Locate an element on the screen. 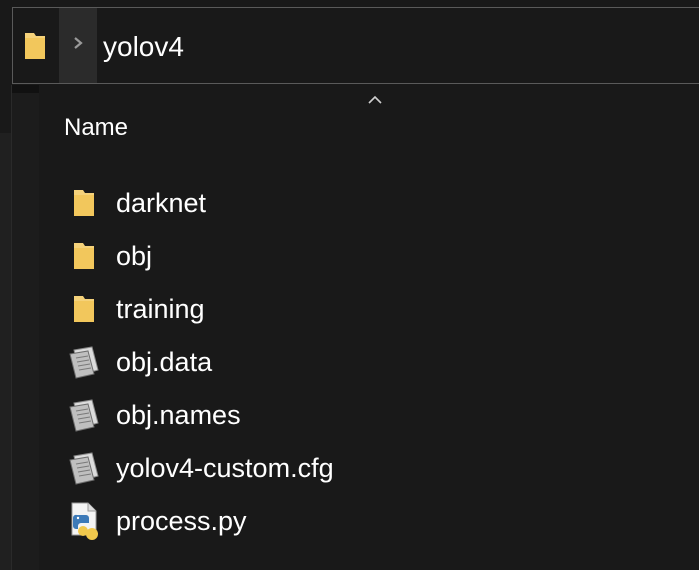 This screenshot has width=699, height=570. list-item: process.py is located at coordinates (364, 520).